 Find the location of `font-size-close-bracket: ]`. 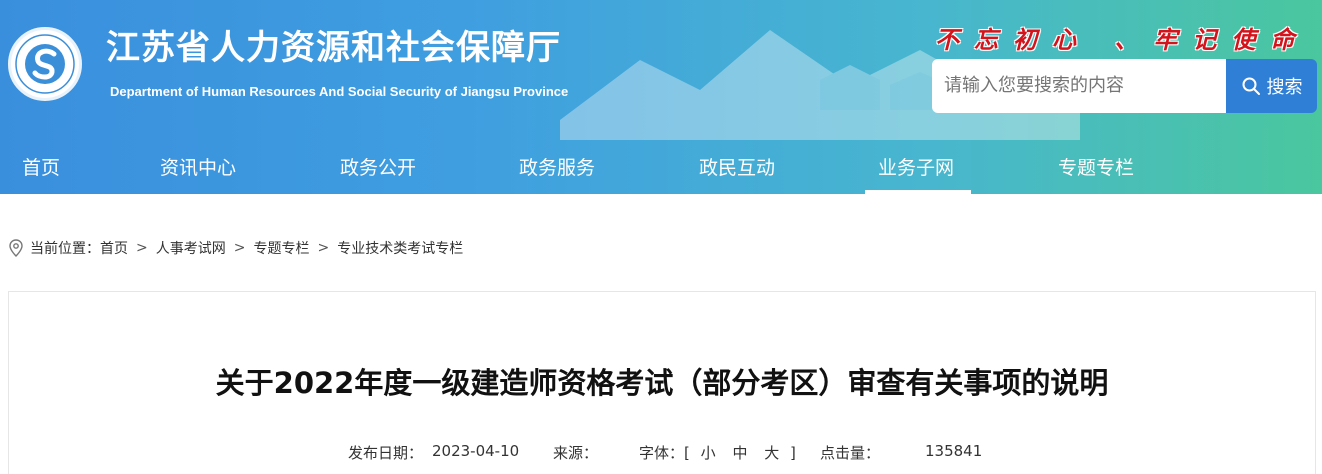

font-size-close-bracket: ] is located at coordinates (793, 453).